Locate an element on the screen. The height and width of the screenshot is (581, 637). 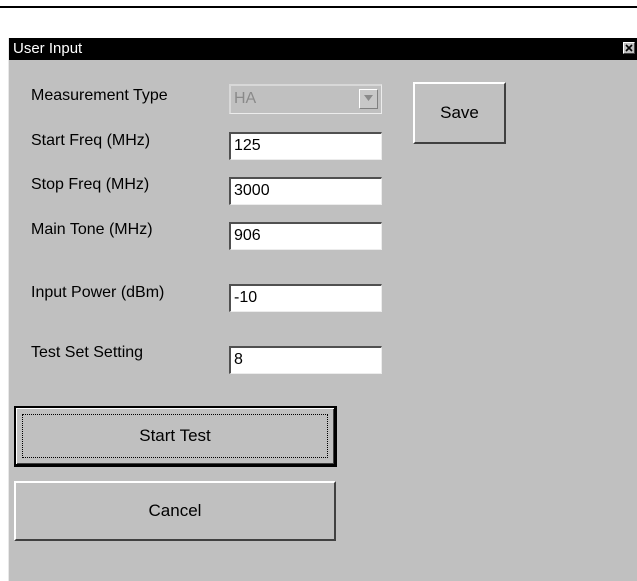
cancel-button: Cancel is located at coordinates (175, 511).